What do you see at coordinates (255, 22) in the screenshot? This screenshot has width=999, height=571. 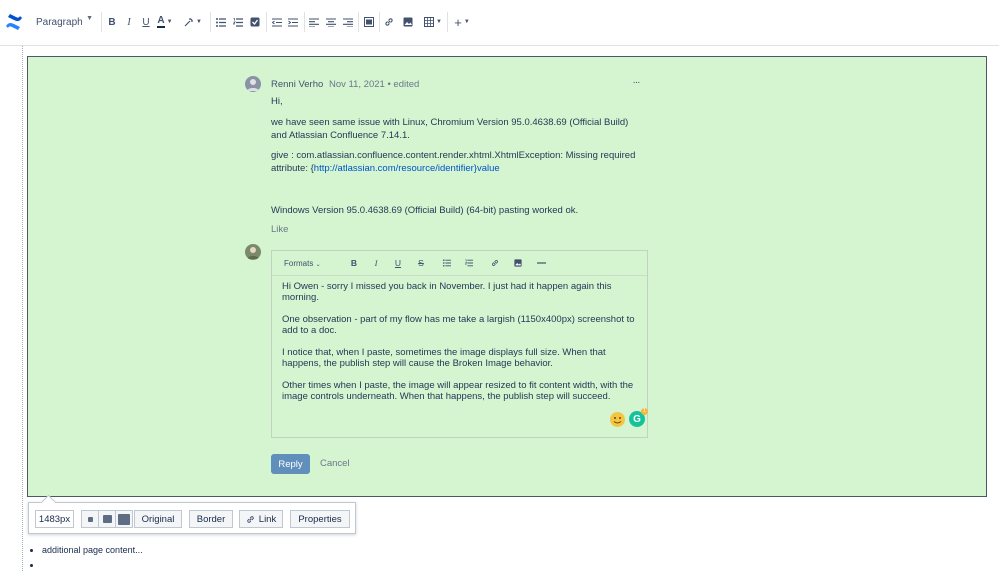 I see `task-list-icon` at bounding box center [255, 22].